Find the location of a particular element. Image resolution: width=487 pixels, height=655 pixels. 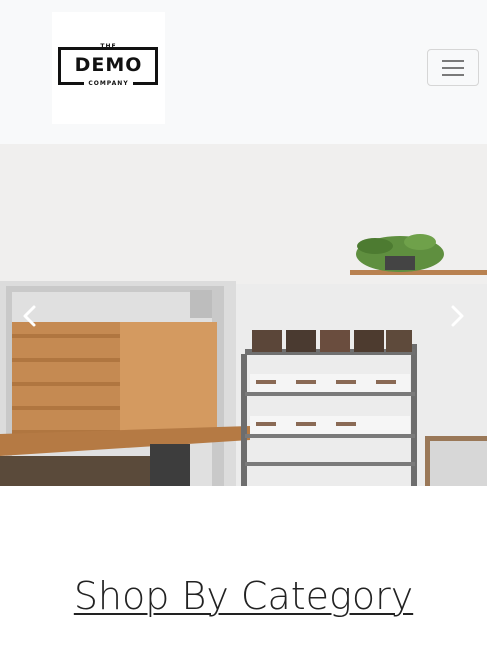

carousel-next-control is located at coordinates (457, 316).